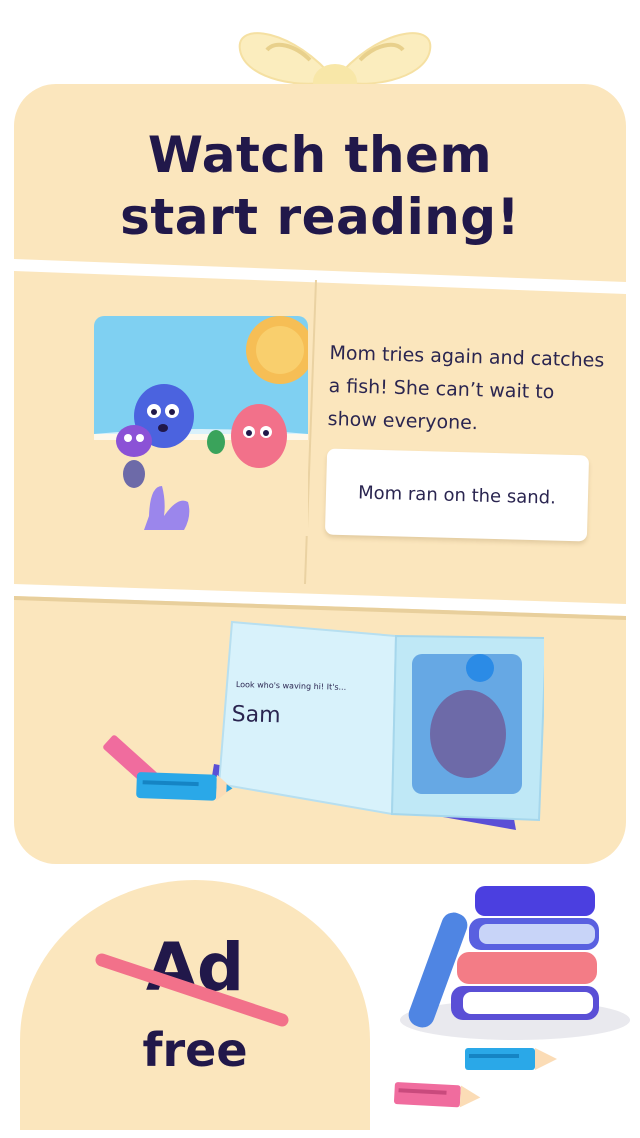 The height and width of the screenshot is (1138, 640). What do you see at coordinates (192, 990) in the screenshot?
I see `strike-line` at bounding box center [192, 990].